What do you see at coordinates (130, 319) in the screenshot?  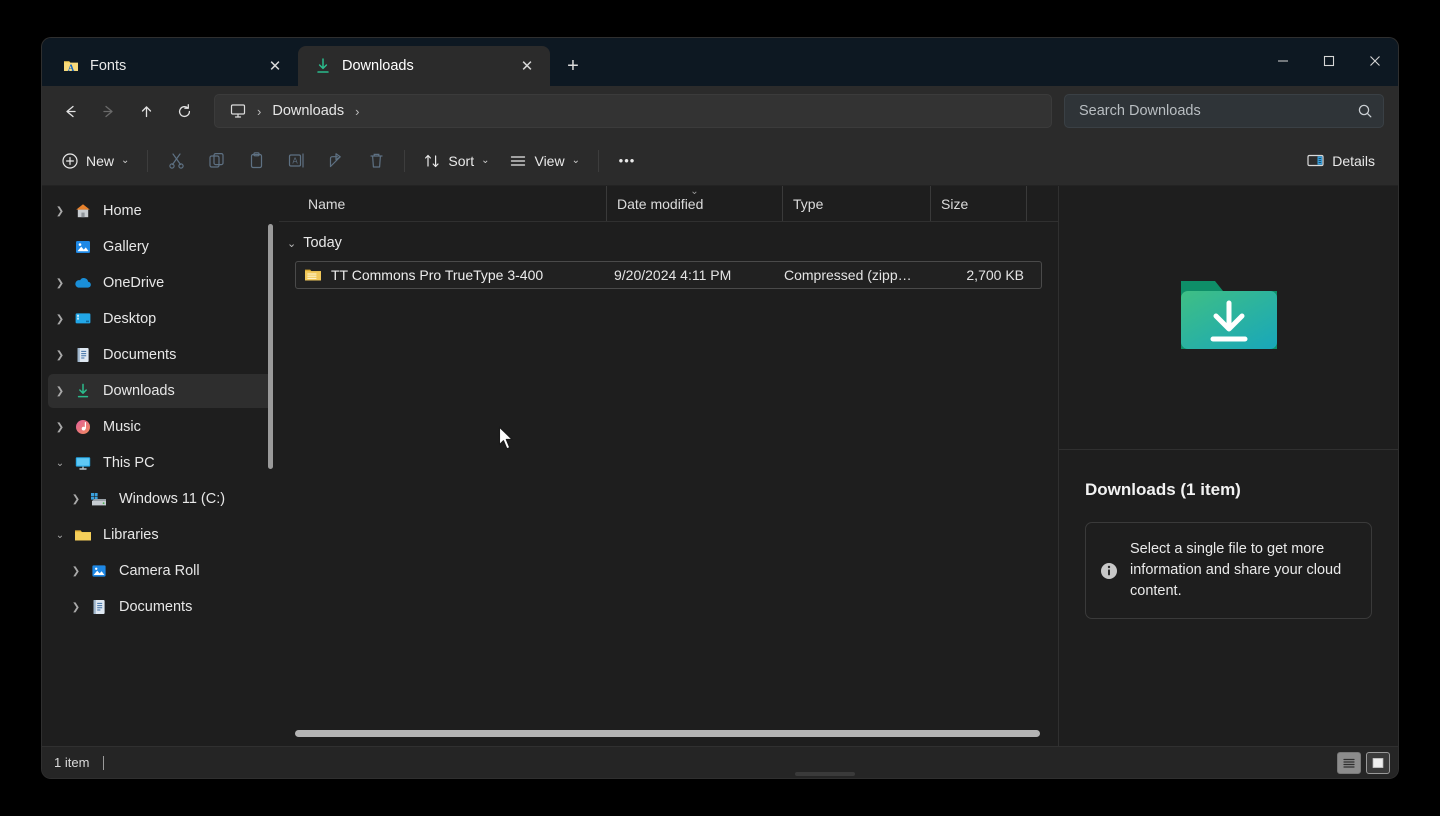 I see `sidebar-item-label: Desktop` at bounding box center [130, 319].